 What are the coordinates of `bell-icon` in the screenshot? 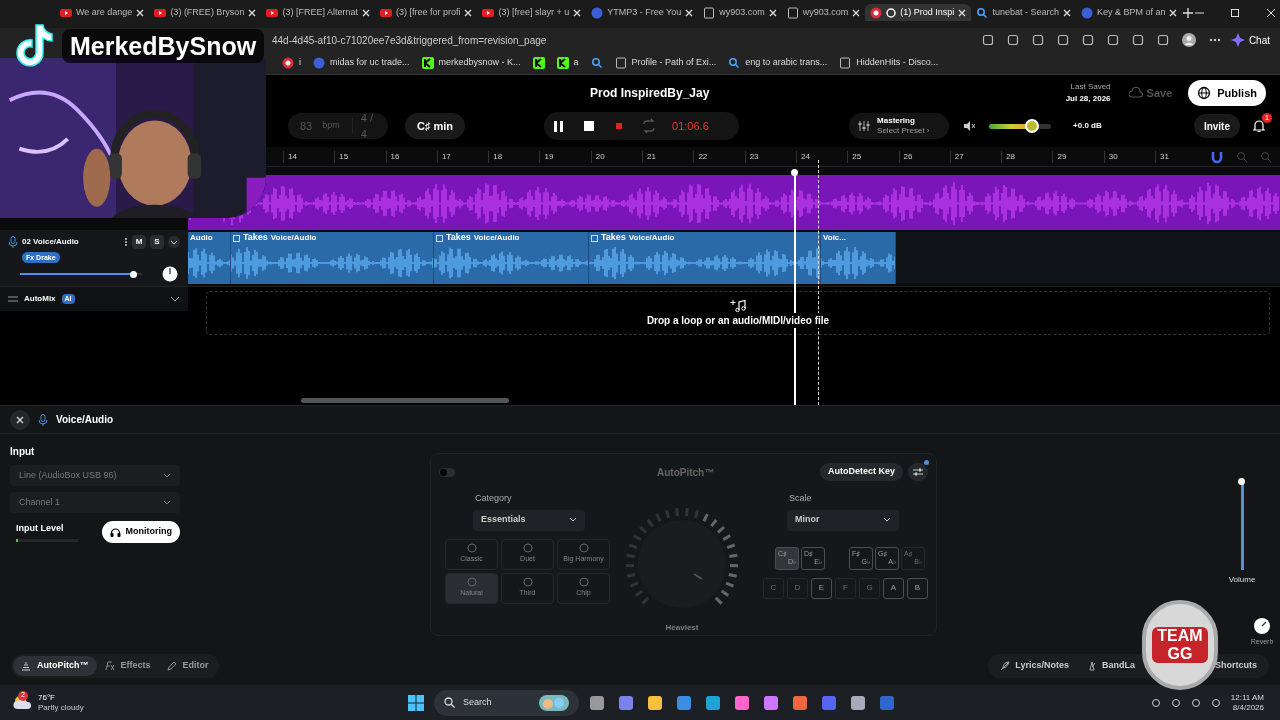 It's located at (1259, 126).